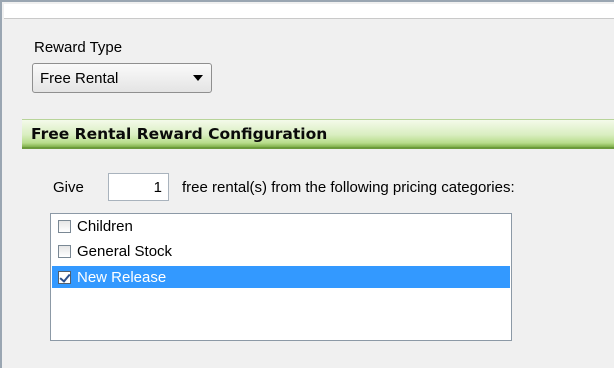 Image resolution: width=614 pixels, height=368 pixels. What do you see at coordinates (281, 226) in the screenshot?
I see `list-item-children: Children` at bounding box center [281, 226].